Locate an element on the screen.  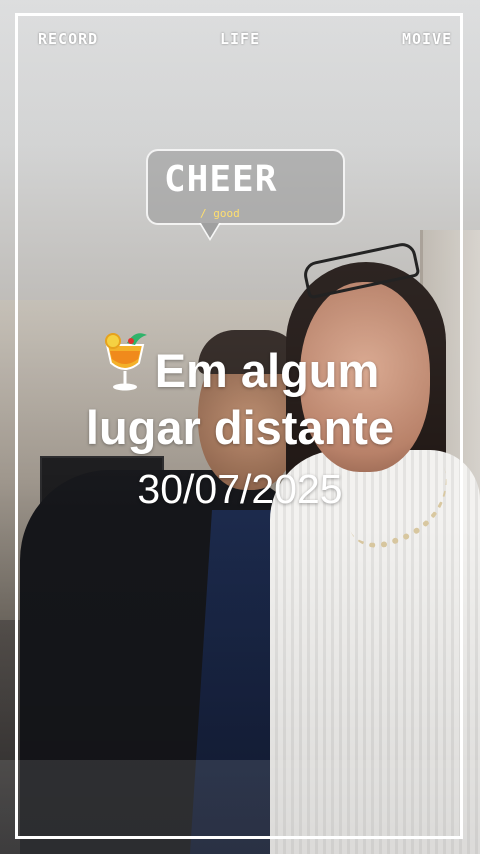
sticker-tail-fill is located at coordinates (210, 230).